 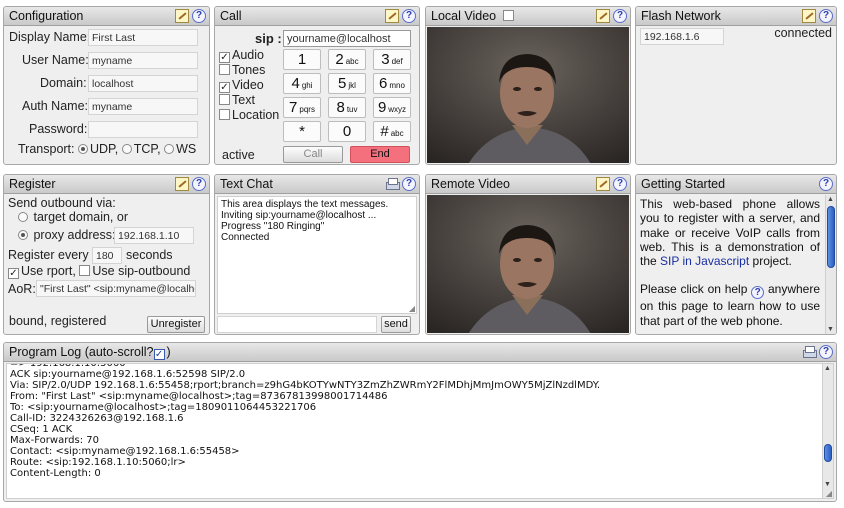 I want to click on password-field, so click(x=143, y=129).